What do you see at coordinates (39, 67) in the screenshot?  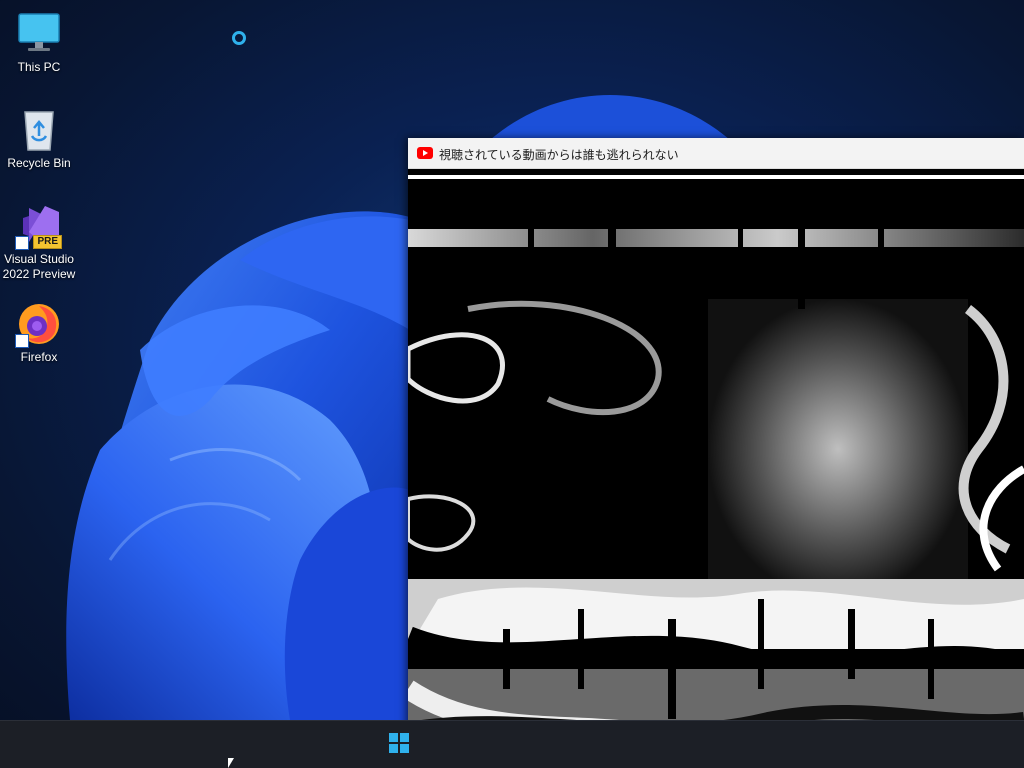 I see `desktop-icon-label: This PC` at bounding box center [39, 67].